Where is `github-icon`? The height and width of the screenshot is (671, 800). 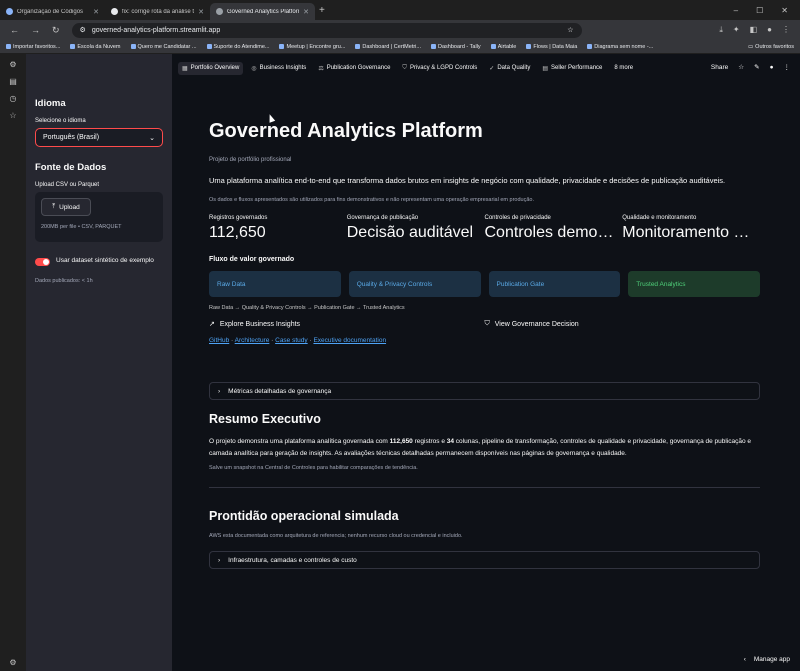
github-icon is located at coordinates (114, 11).